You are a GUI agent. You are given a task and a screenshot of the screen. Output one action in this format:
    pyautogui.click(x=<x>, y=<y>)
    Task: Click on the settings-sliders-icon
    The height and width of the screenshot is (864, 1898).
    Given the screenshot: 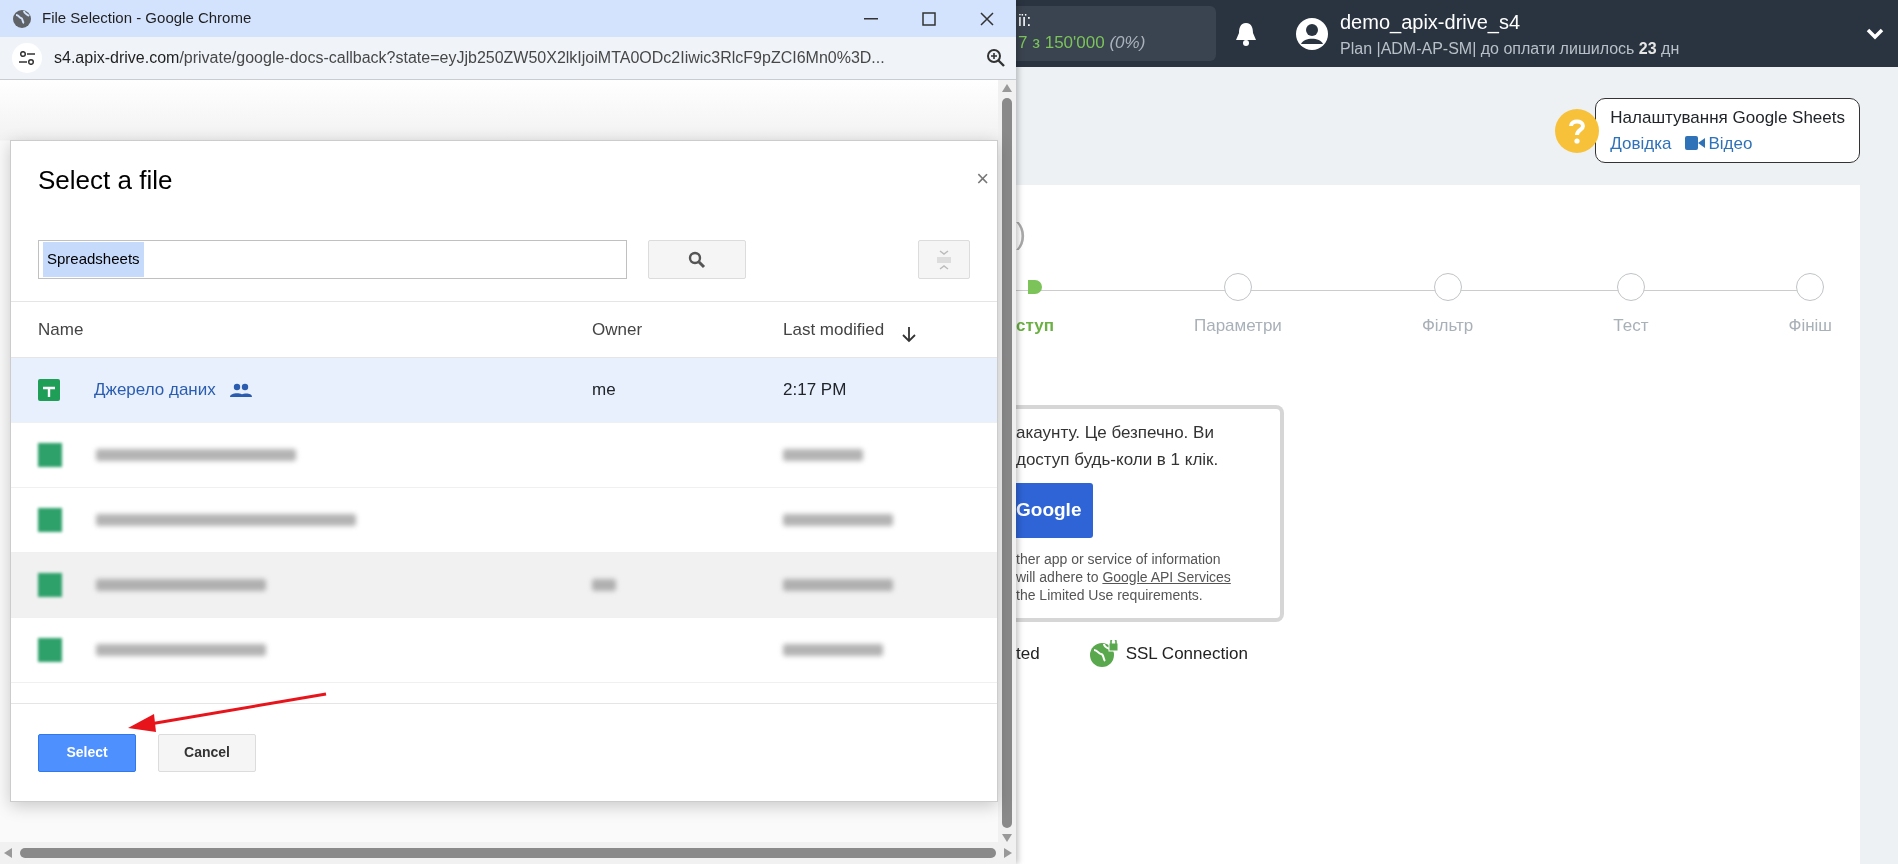 What is the action you would take?
    pyautogui.click(x=27, y=58)
    